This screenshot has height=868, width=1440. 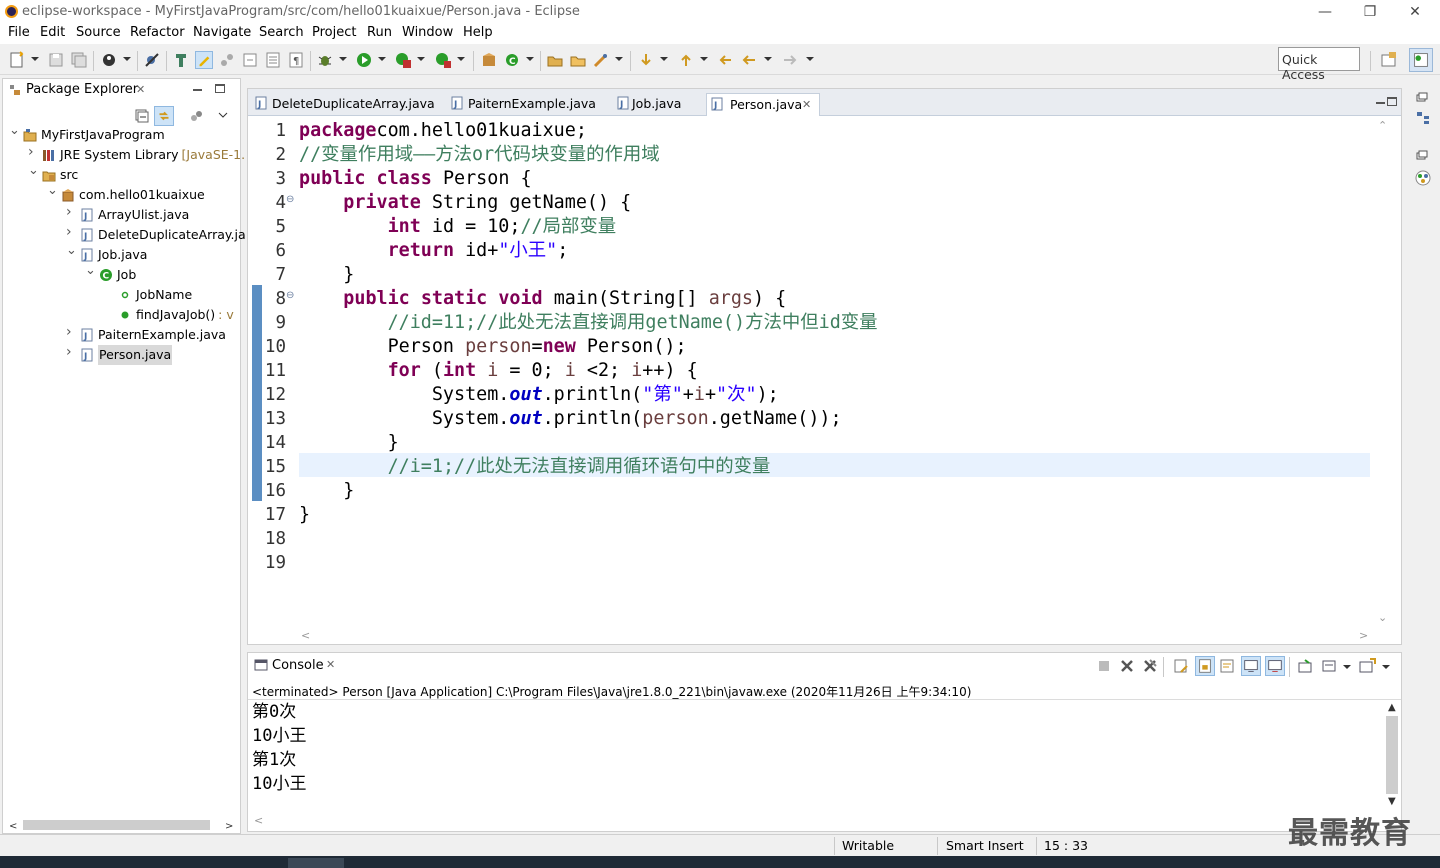 What do you see at coordinates (298, 665) in the screenshot?
I see `console-title: Console` at bounding box center [298, 665].